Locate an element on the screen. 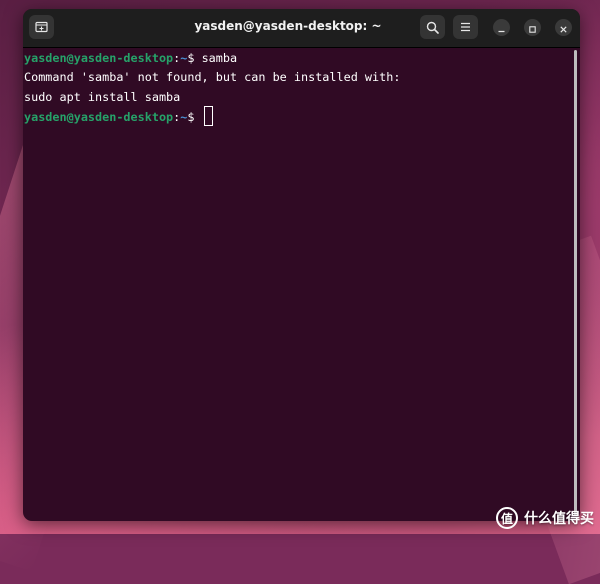 The width and height of the screenshot is (600, 584). watermark: 值 什么值得买 is located at coordinates (545, 518).